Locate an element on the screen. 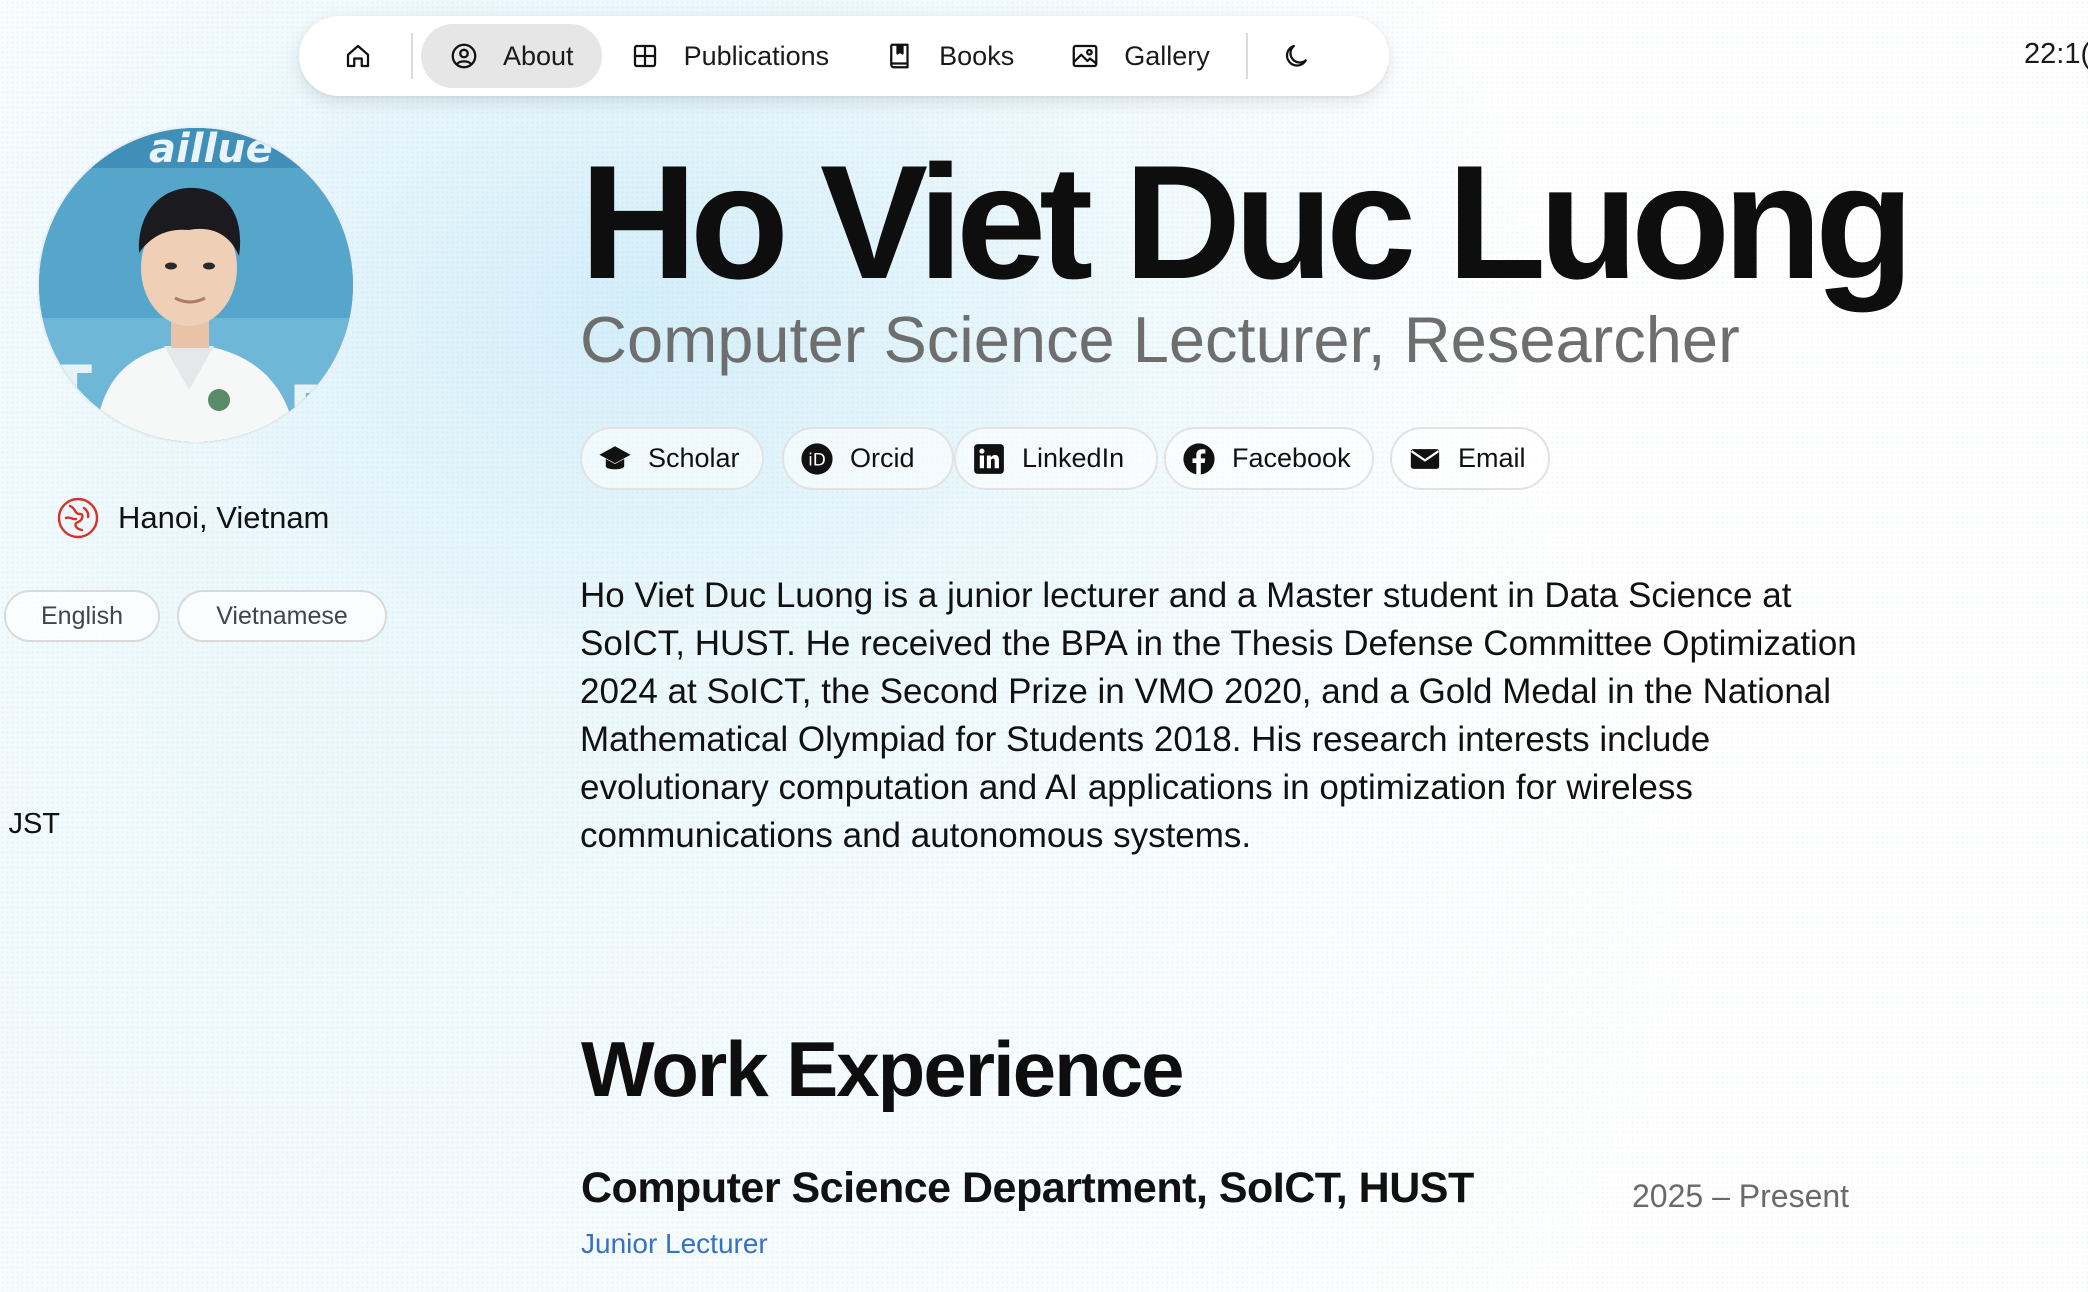 This screenshot has height=1292, width=2088. nav-about: About is located at coordinates (511, 56).